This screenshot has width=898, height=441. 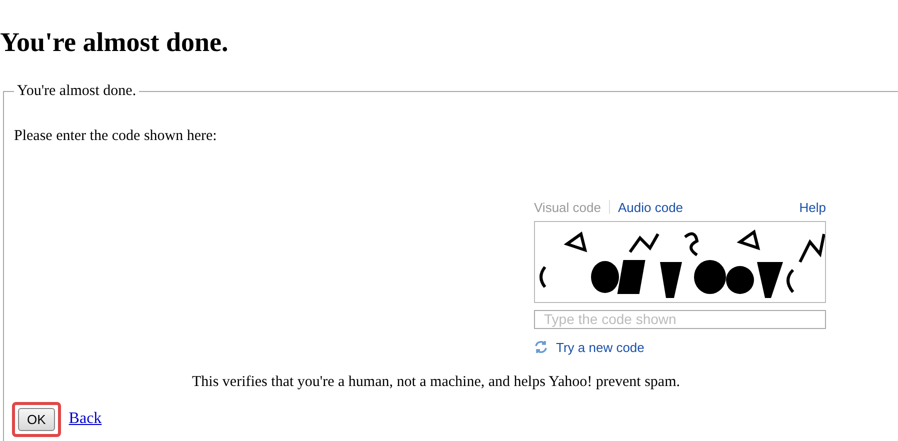 I want to click on refresh-icon, so click(x=541, y=347).